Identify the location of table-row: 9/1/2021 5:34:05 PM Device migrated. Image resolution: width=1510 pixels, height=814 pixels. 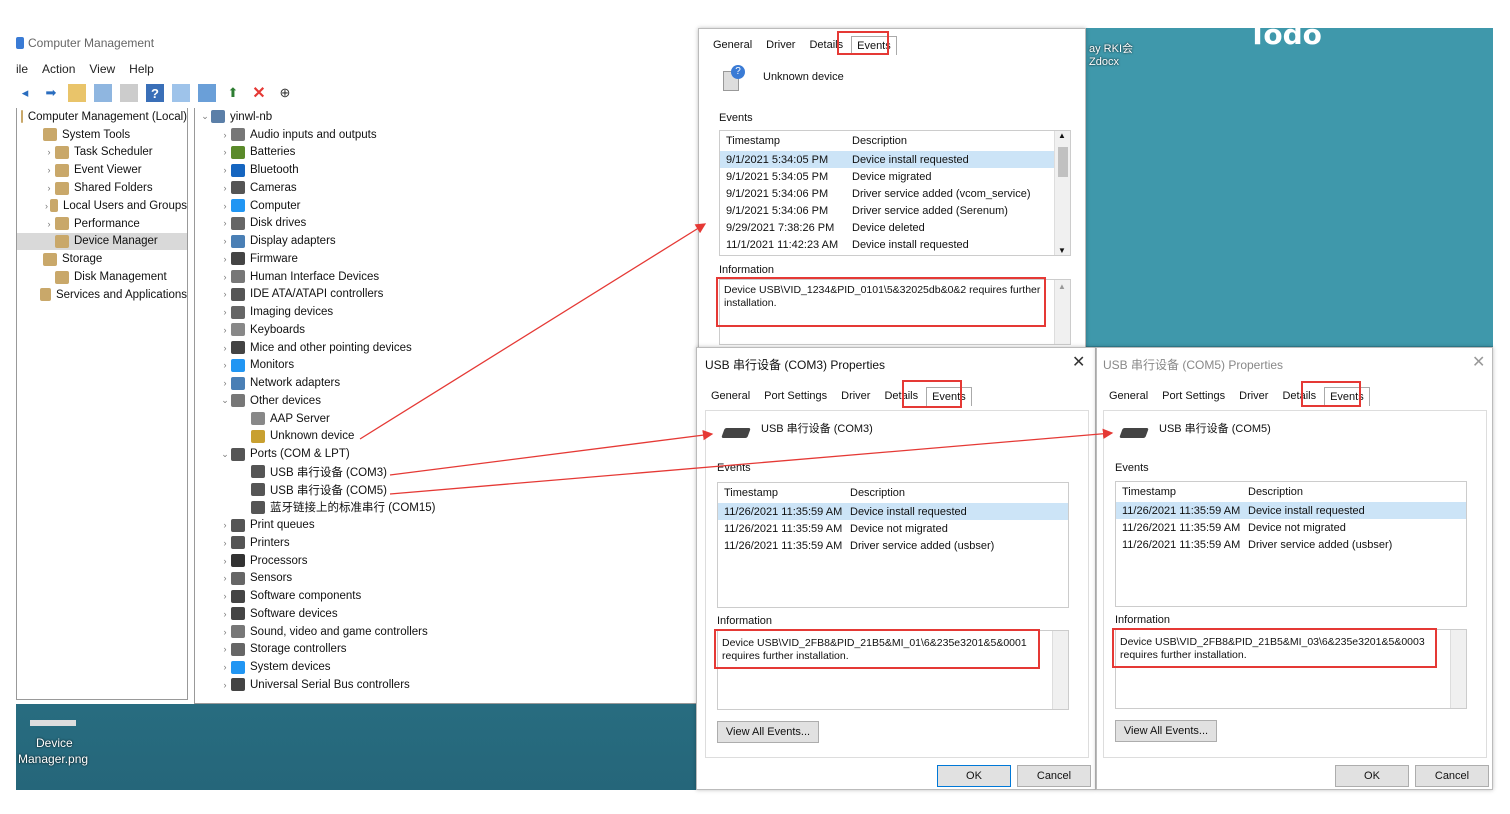
(895, 176).